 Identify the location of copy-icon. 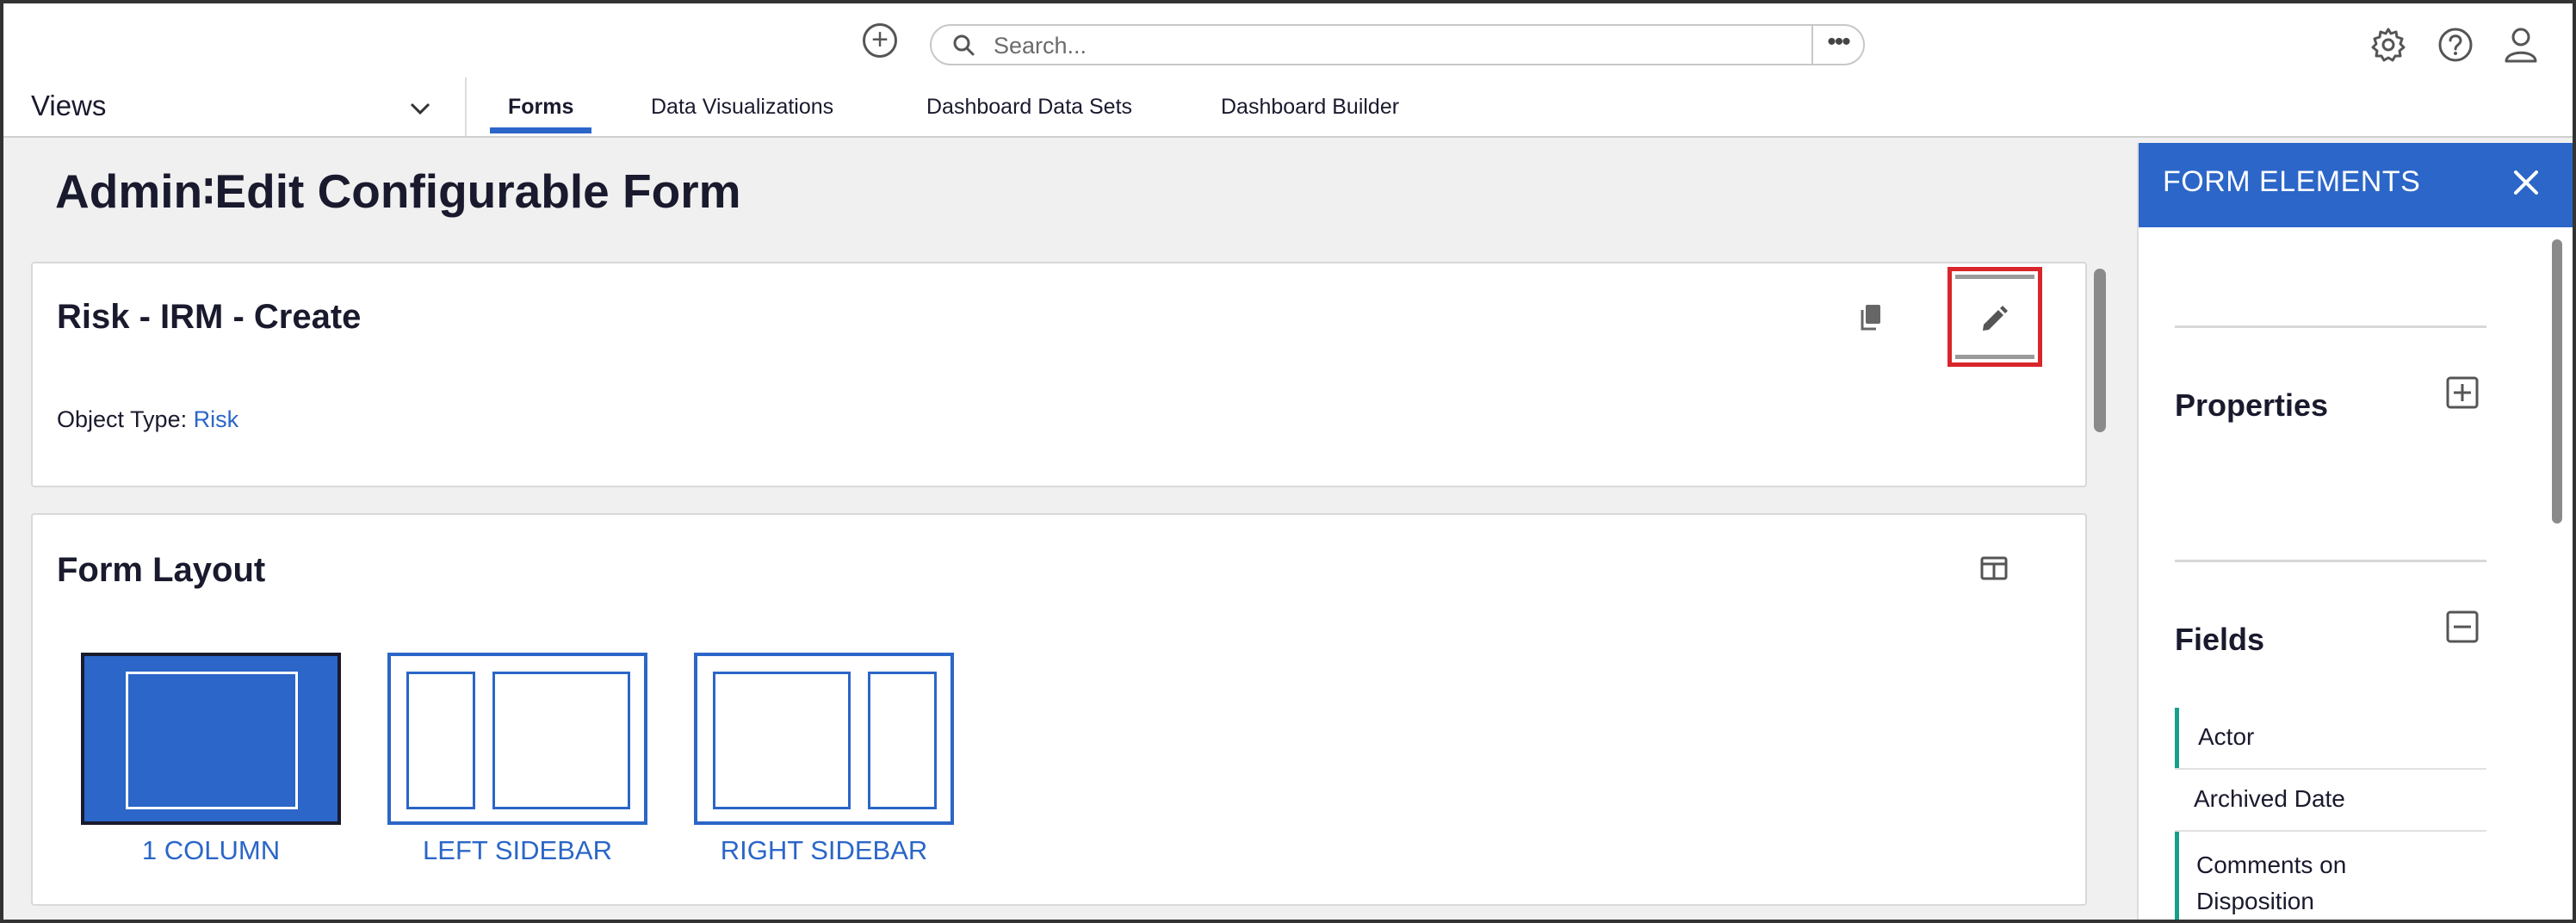
(1871, 317).